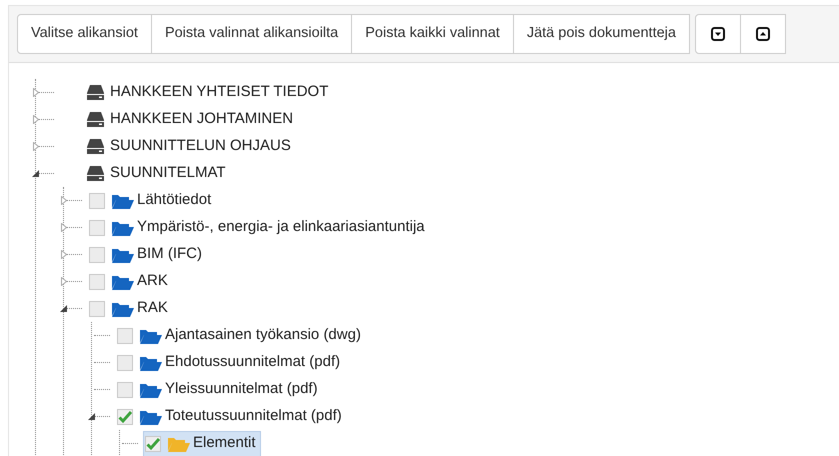  I want to click on tree-item: HANKKEEN JOHTAMINEN, so click(192, 119).